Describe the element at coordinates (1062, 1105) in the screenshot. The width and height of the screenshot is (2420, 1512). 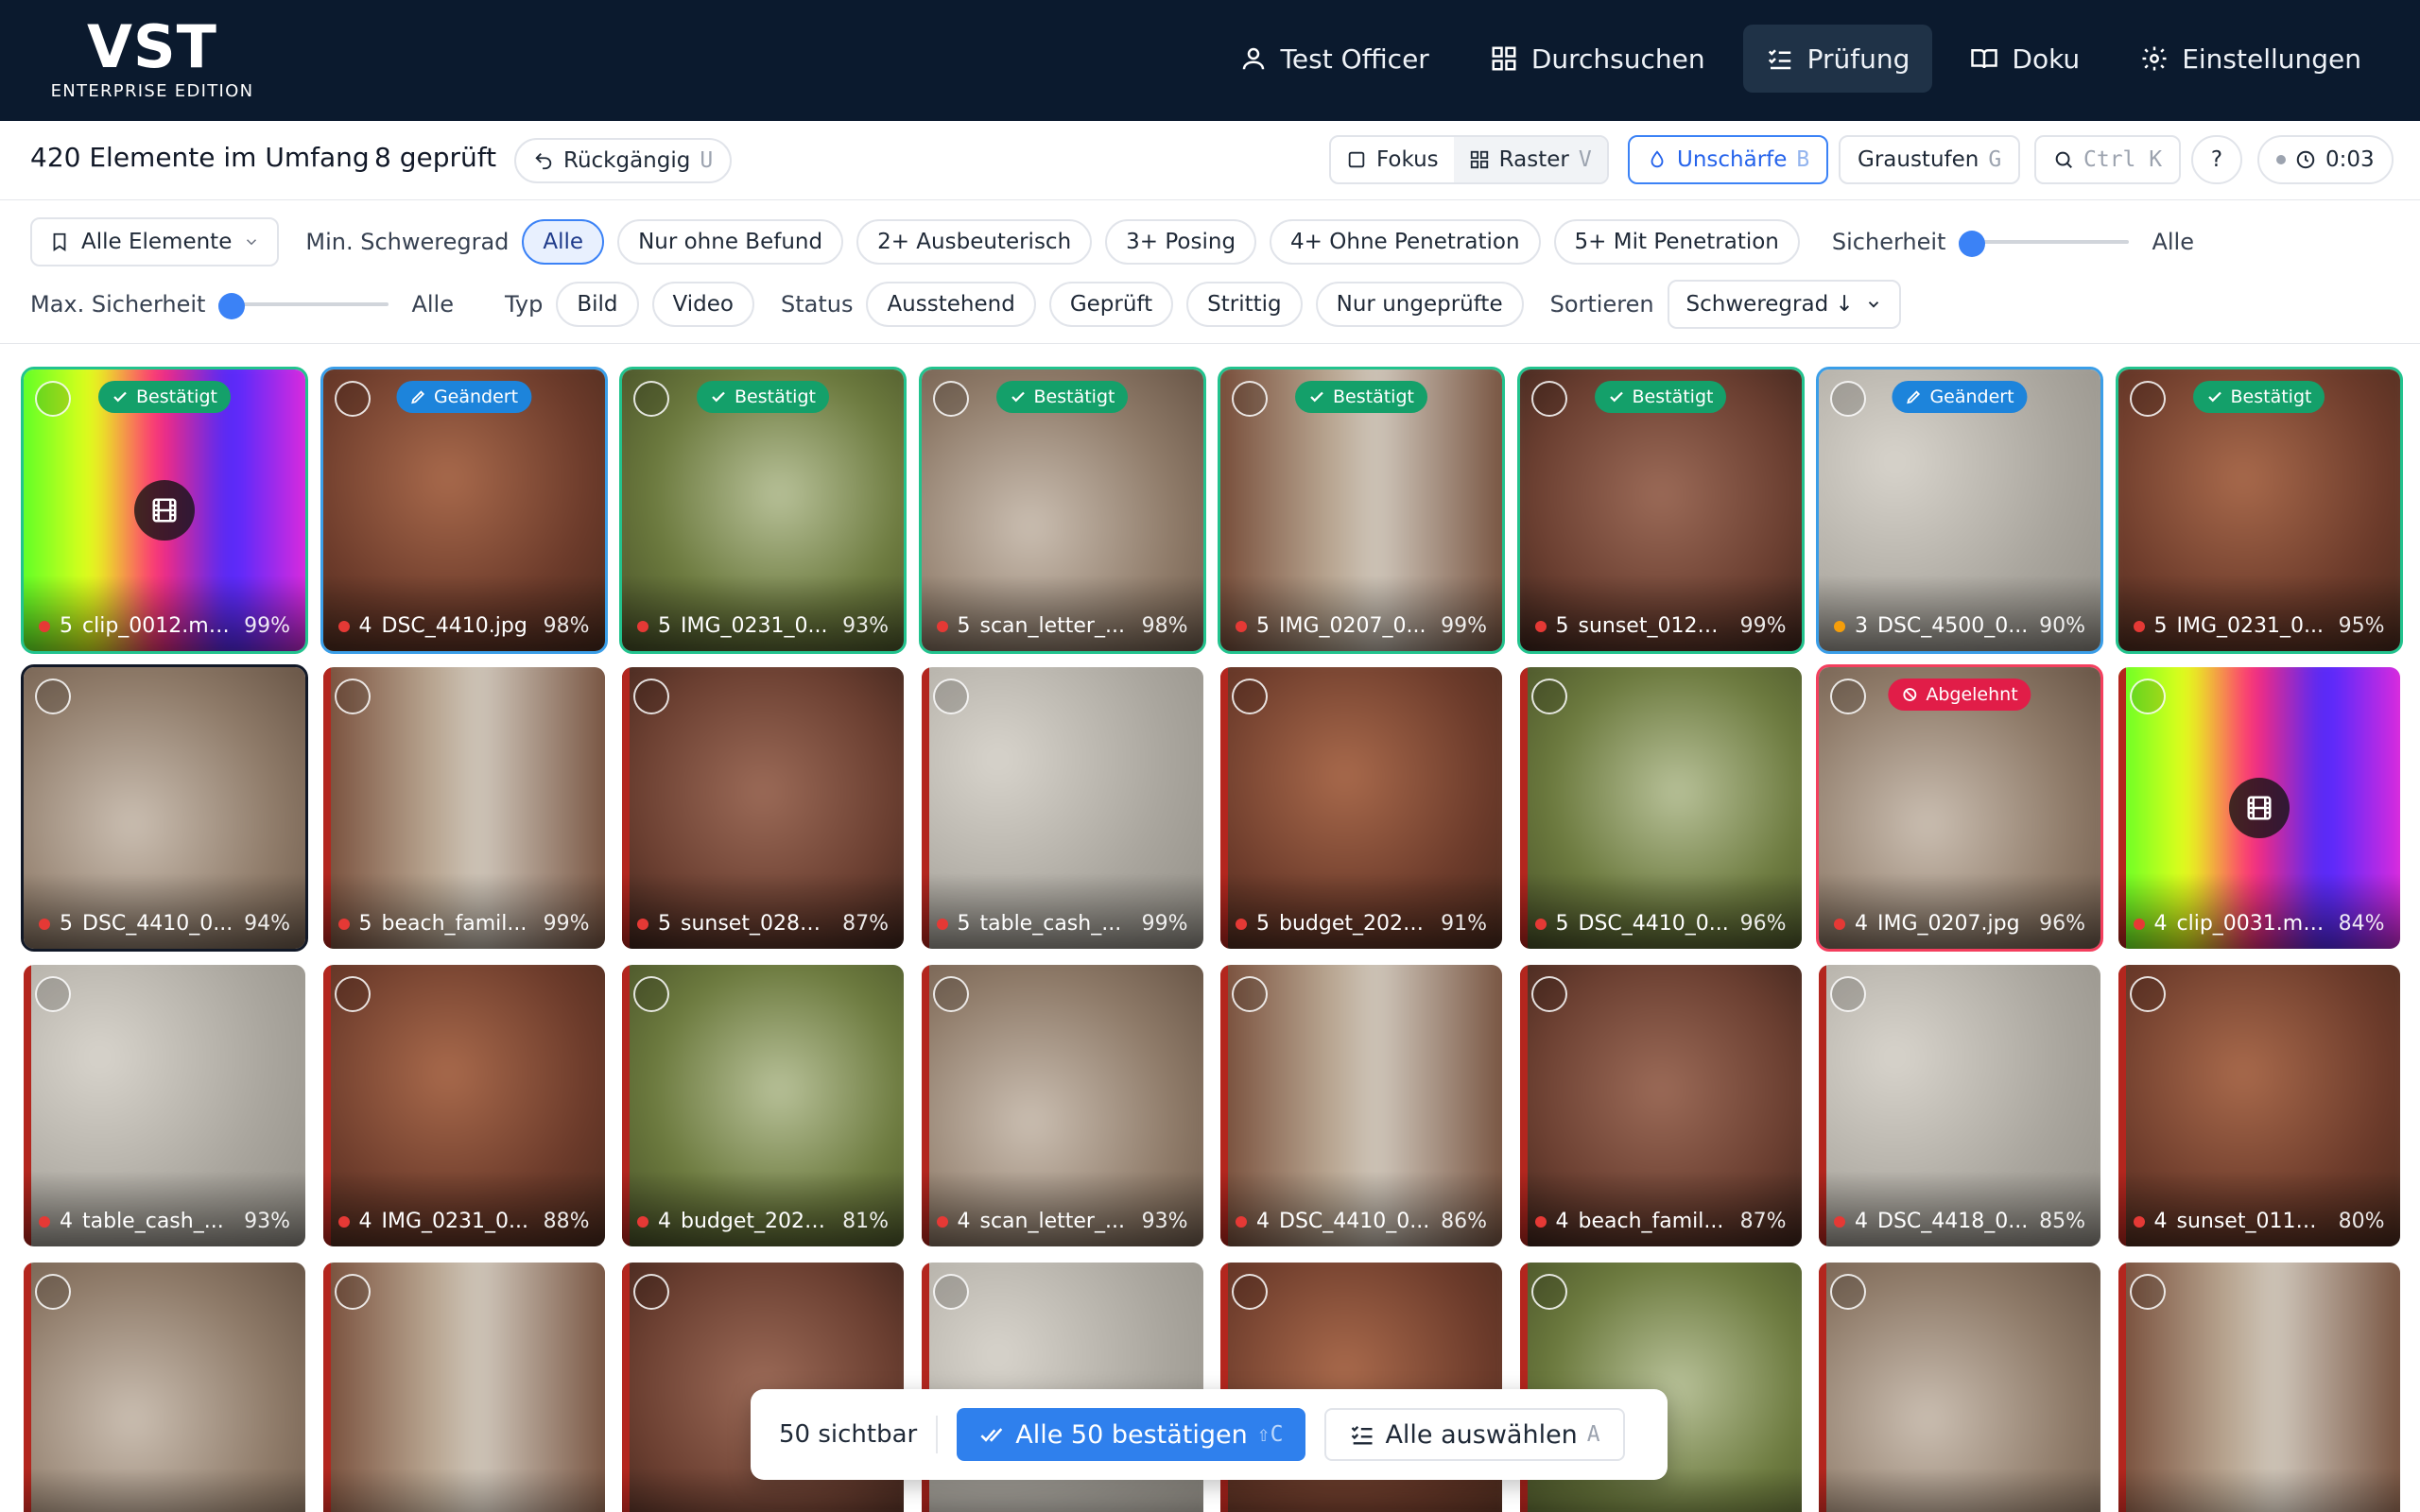
I see `media-card: 4 scan_letter_... 93%` at that location.